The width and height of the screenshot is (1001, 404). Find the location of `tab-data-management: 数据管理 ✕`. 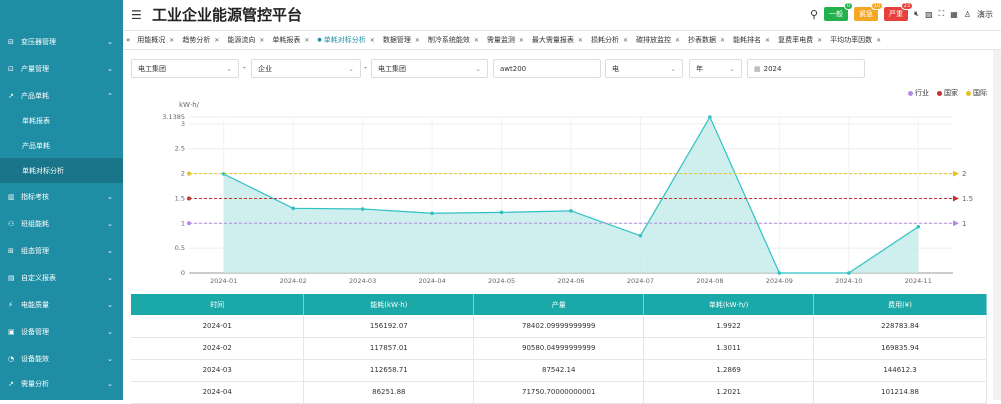

tab-data-management: 数据管理 ✕ is located at coordinates (401, 40).